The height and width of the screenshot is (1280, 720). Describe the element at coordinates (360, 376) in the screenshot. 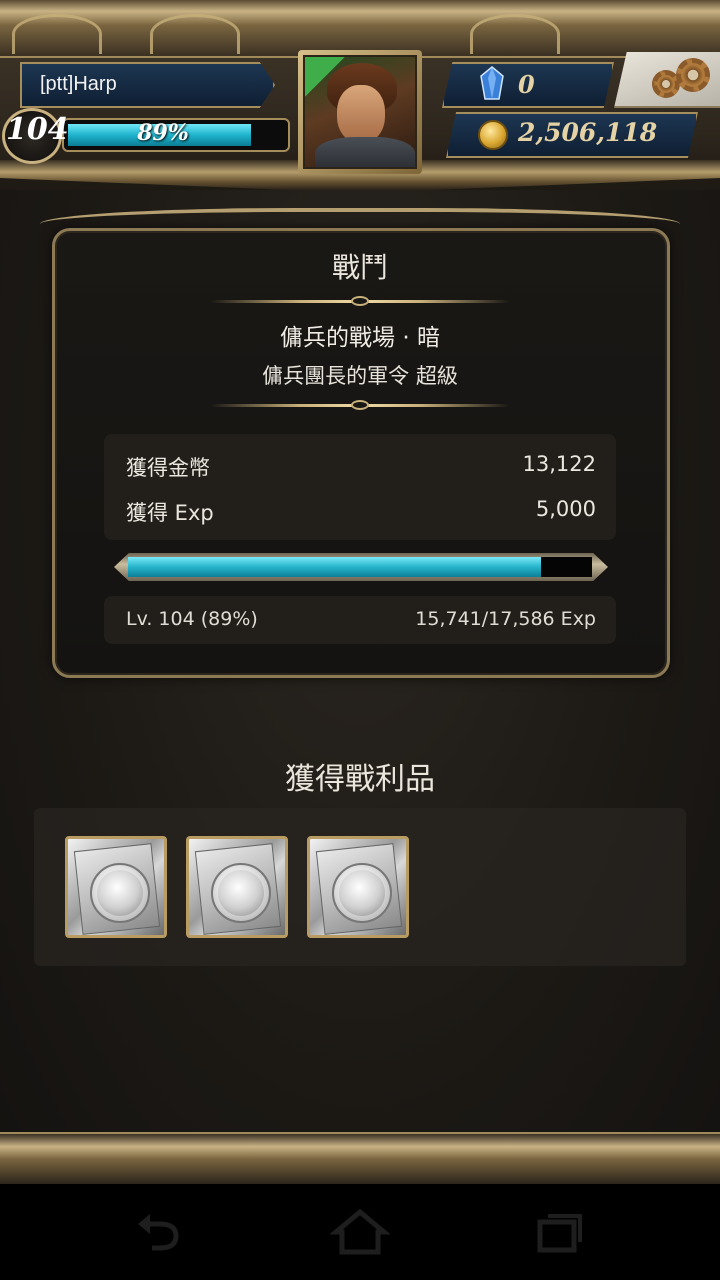

I see `mission-name: 傭兵團長的軍令 超級` at that location.